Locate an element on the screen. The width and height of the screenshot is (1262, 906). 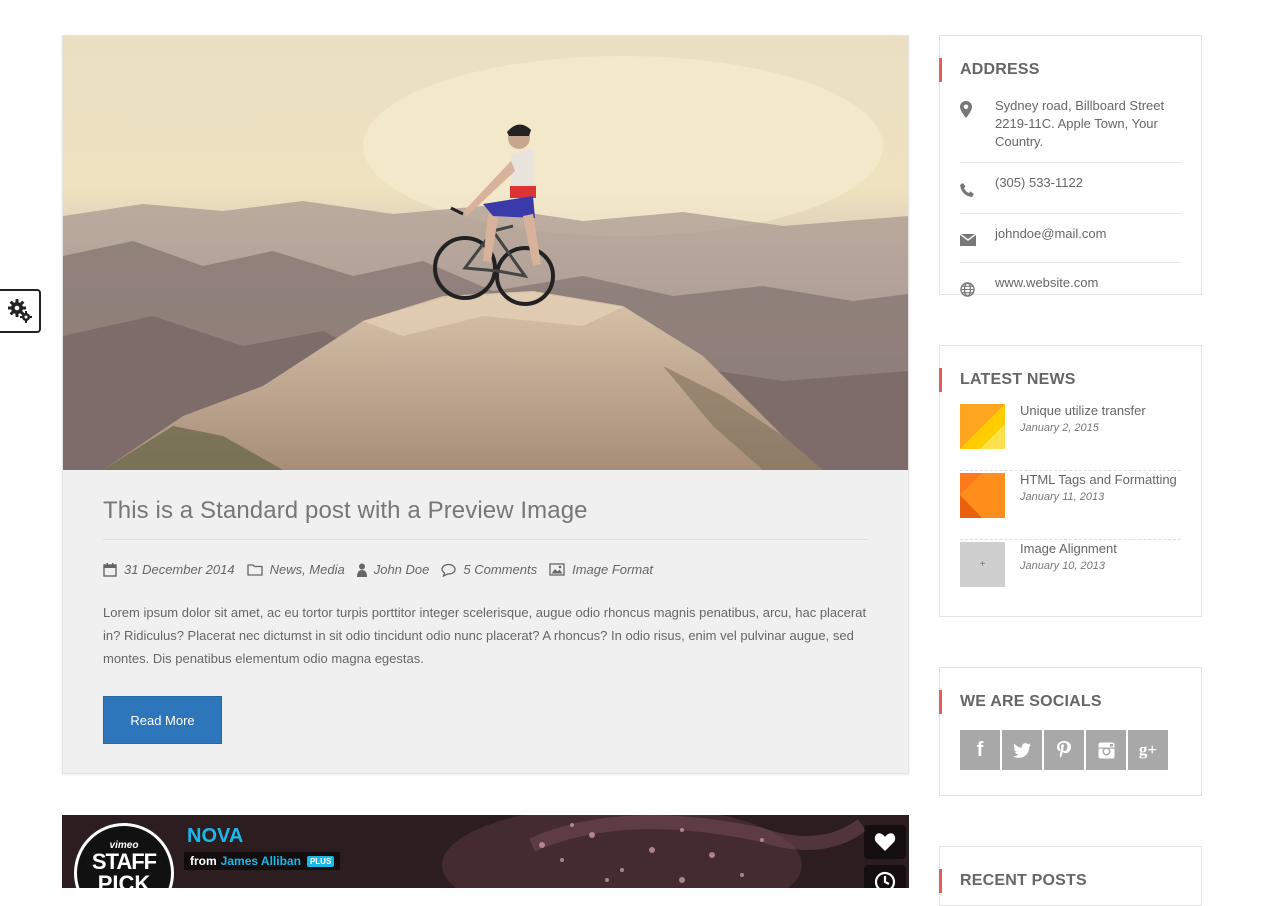
calendar-icon is located at coordinates (110, 569).